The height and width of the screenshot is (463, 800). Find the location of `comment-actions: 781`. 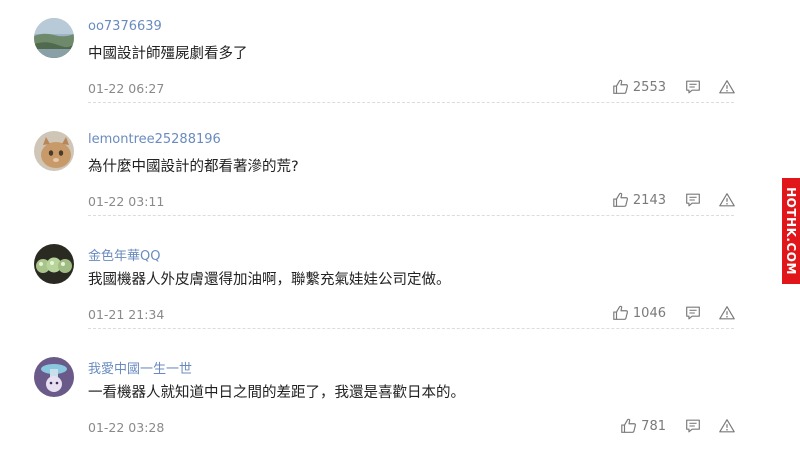

comment-actions: 781 is located at coordinates (678, 426).